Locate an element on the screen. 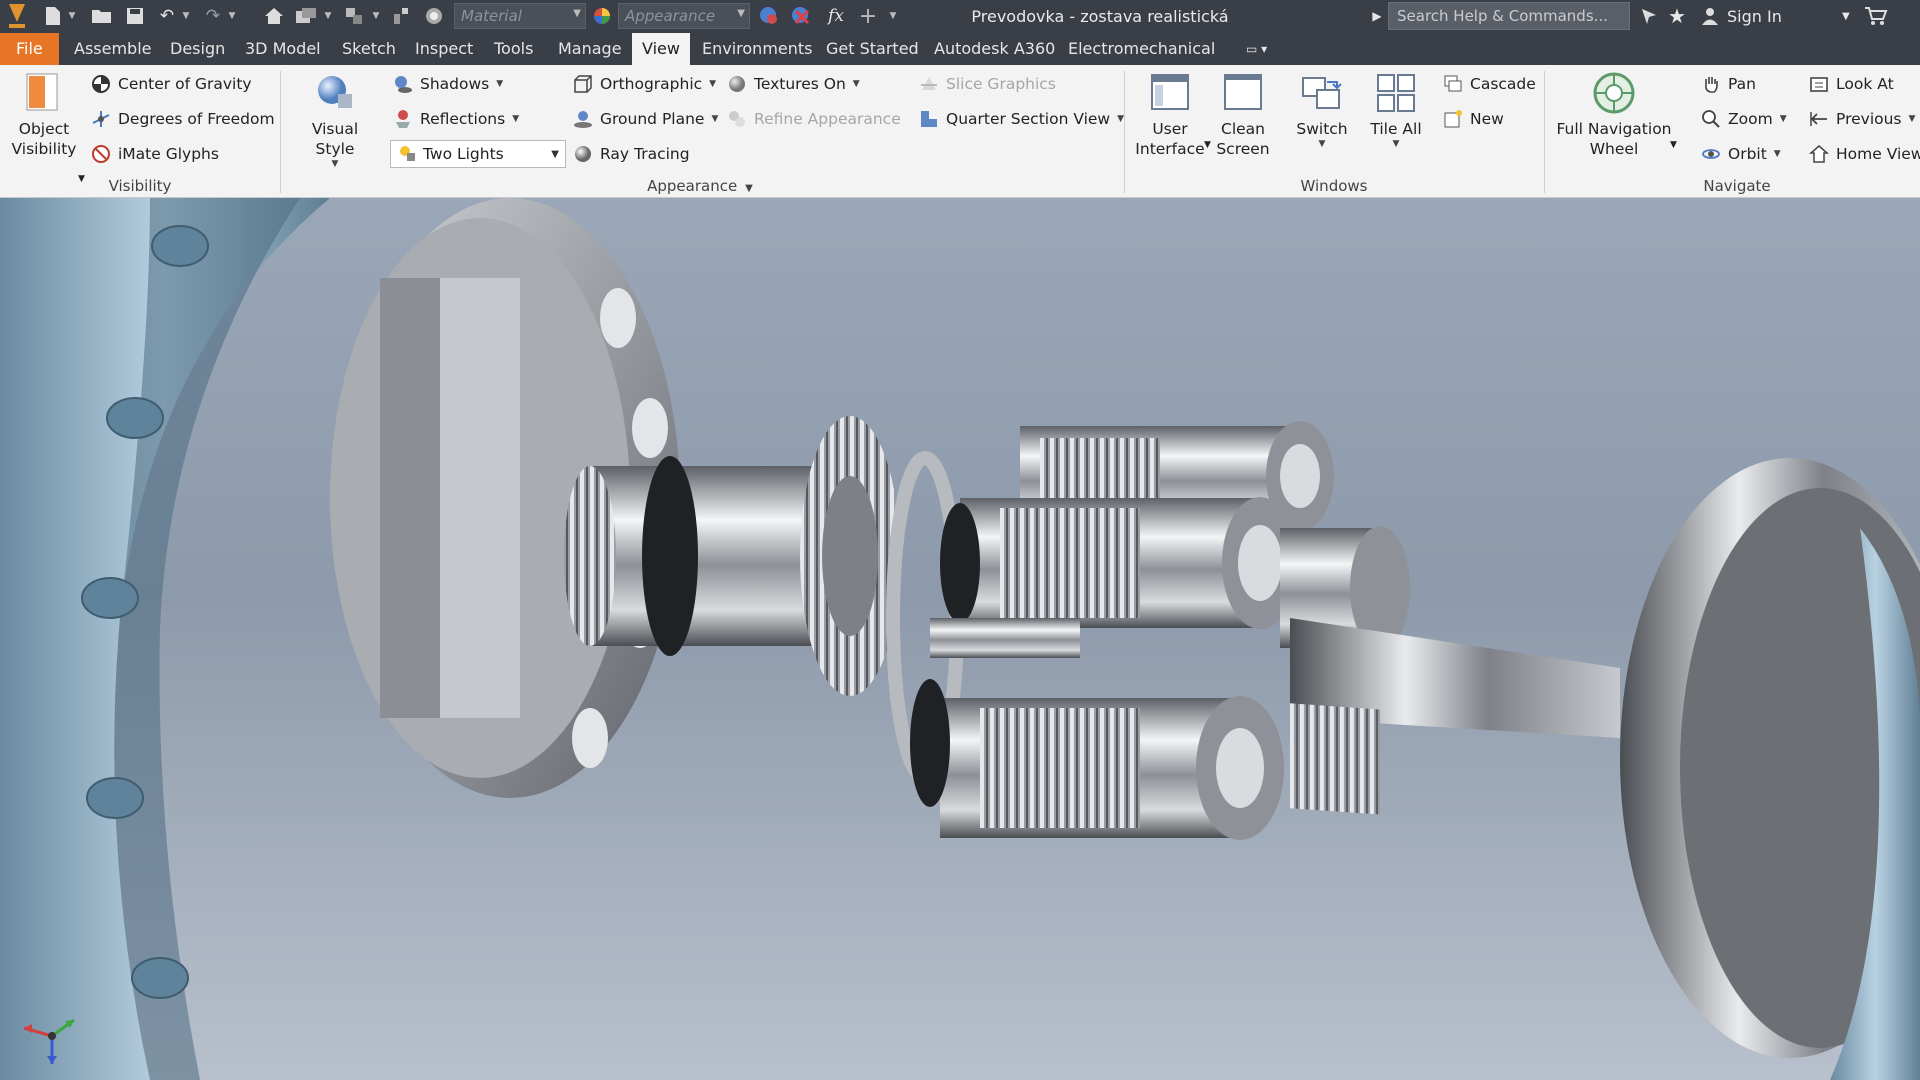 Image resolution: width=1920 pixels, height=1080 pixels. appearance-sphere-icon is located at coordinates (602, 16).